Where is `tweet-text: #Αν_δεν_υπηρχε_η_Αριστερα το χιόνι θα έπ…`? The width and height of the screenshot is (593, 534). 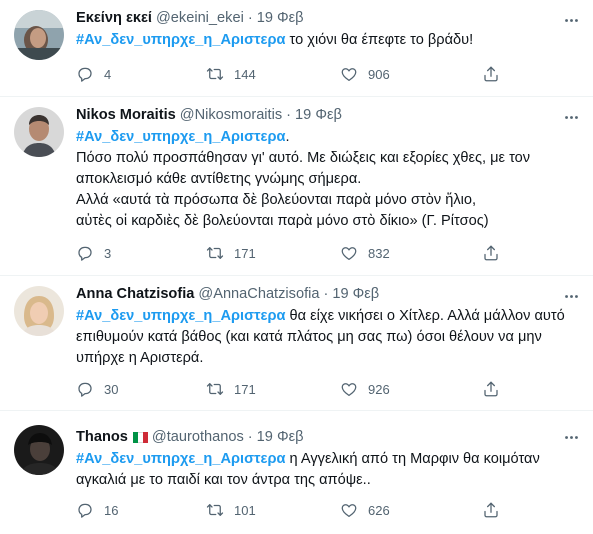 tweet-text: #Αν_δεν_υπηρχε_η_Αριστερα το χιόνι θα έπ… is located at coordinates (327, 40).